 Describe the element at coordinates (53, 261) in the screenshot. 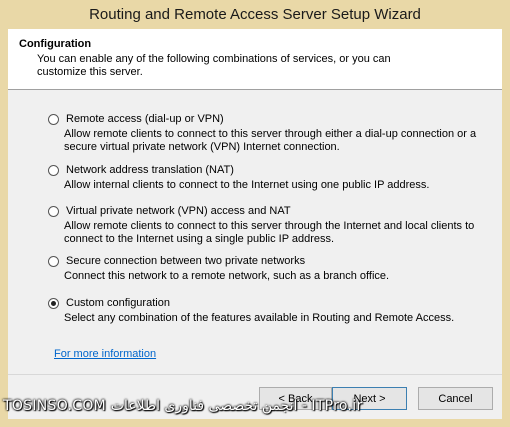

I see `radio-secure-connection` at that location.